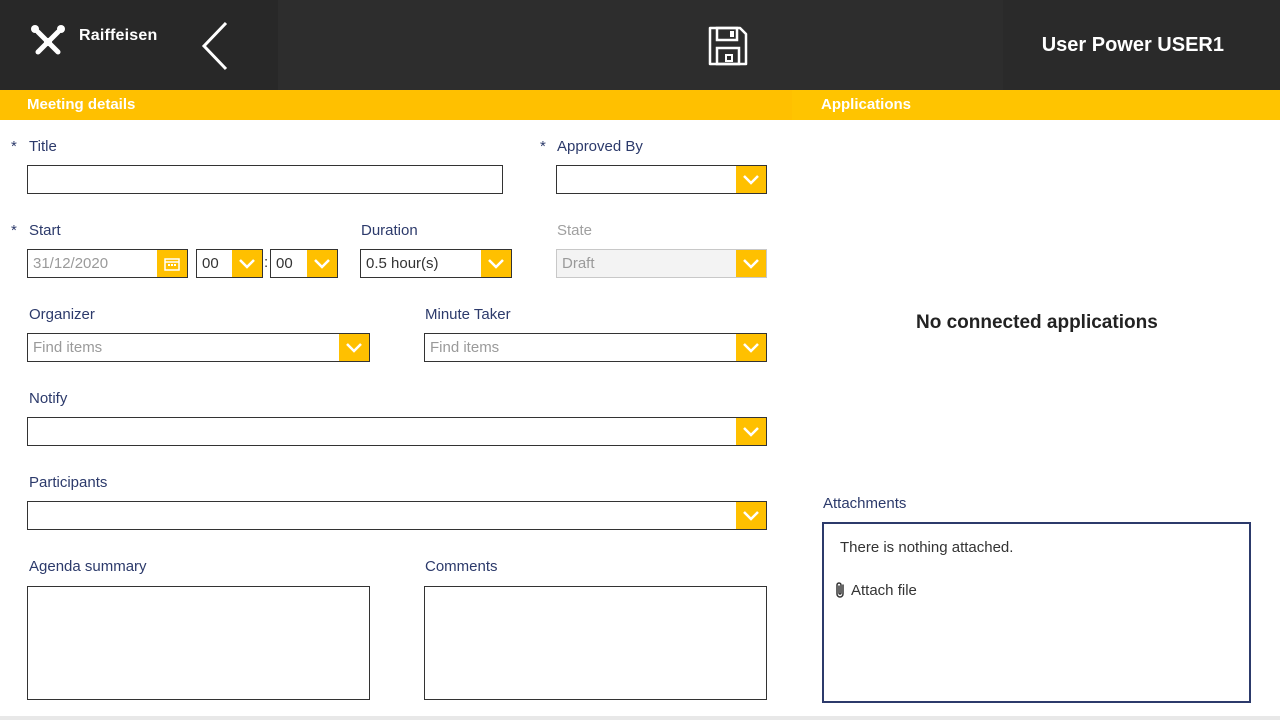  I want to click on comments-textarea, so click(595, 643).